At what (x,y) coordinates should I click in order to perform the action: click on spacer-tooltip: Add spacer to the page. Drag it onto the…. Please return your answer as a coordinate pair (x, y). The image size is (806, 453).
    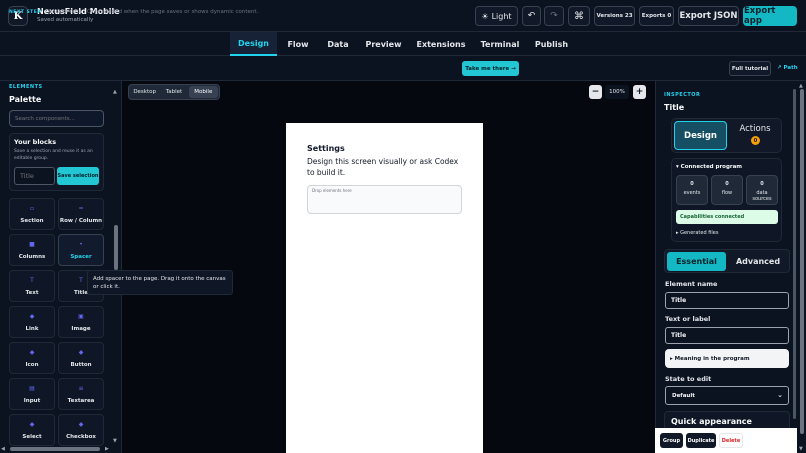
    Looking at the image, I should click on (160, 282).